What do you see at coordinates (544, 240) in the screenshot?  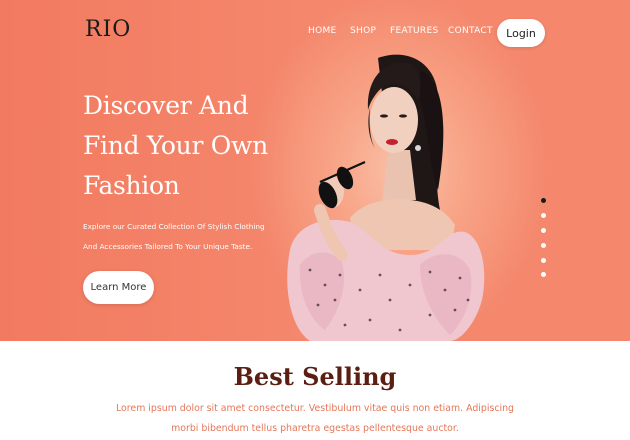 I see `hero-slider-dots` at bounding box center [544, 240].